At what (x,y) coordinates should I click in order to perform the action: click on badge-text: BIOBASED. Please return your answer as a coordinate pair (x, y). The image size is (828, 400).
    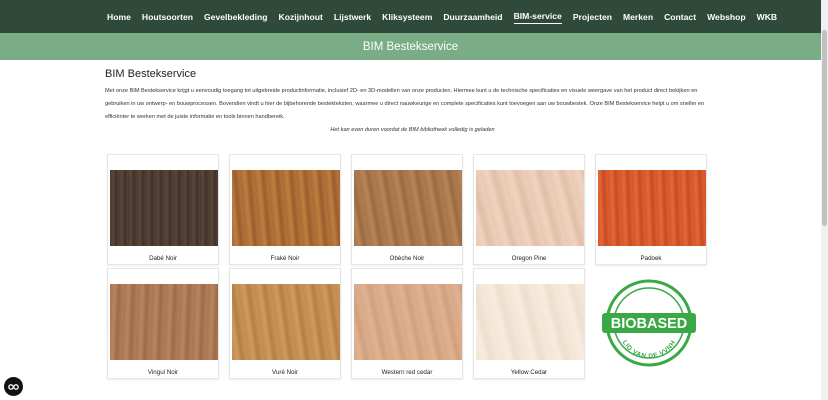
    Looking at the image, I should click on (649, 324).